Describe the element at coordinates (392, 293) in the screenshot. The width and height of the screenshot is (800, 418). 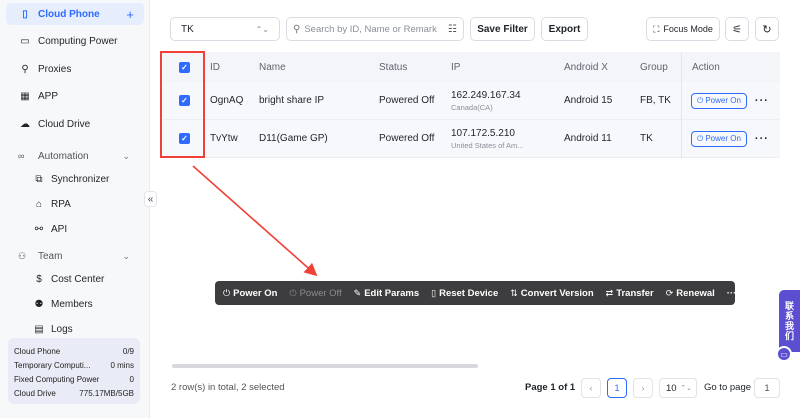
I see `edit-params-label: Edit Params` at that location.